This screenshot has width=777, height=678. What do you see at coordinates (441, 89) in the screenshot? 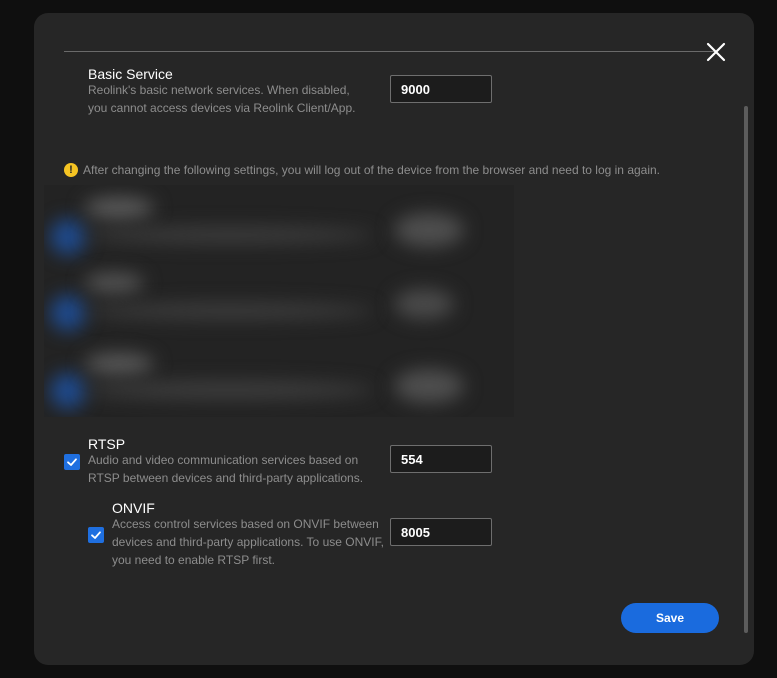
I see `basic-service-port-input` at bounding box center [441, 89].